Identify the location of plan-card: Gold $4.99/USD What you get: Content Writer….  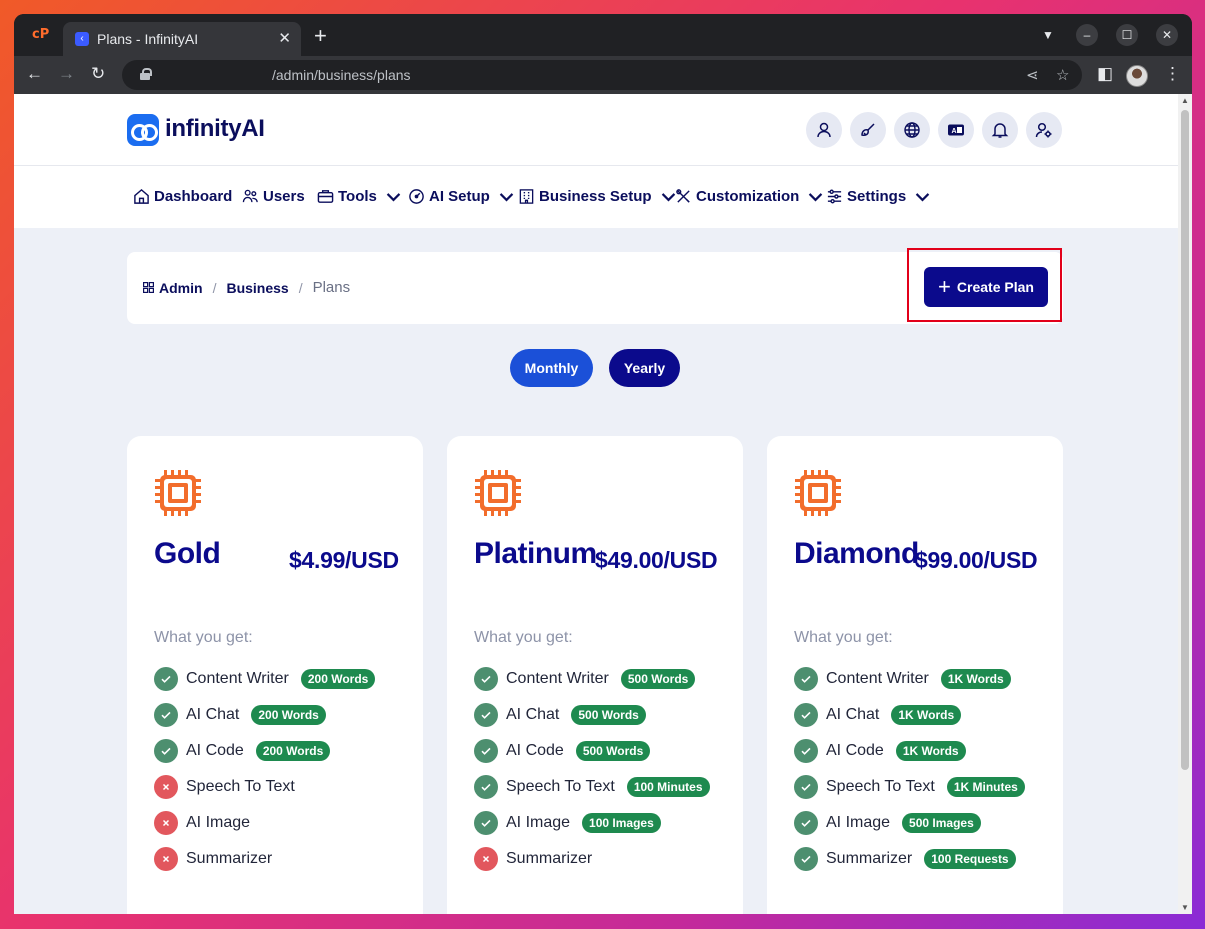
(275, 675).